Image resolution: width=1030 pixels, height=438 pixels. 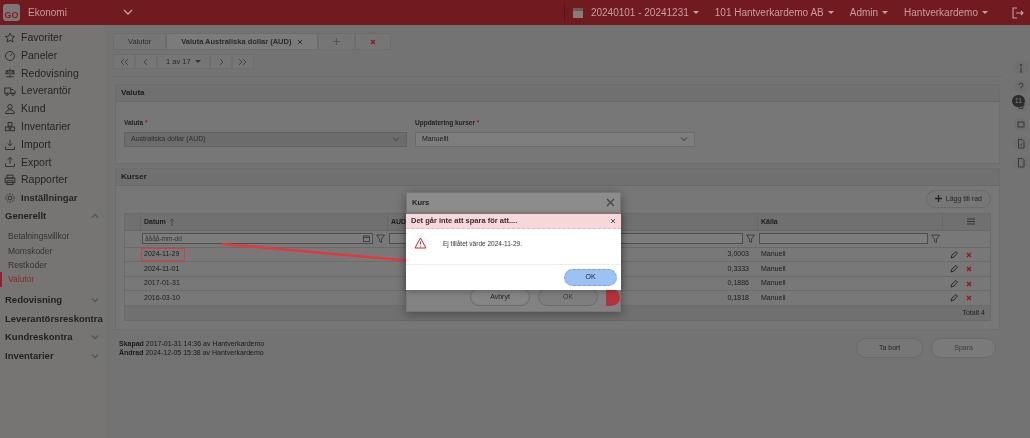 I want to click on sidebar-item: Export, so click(x=52, y=162).